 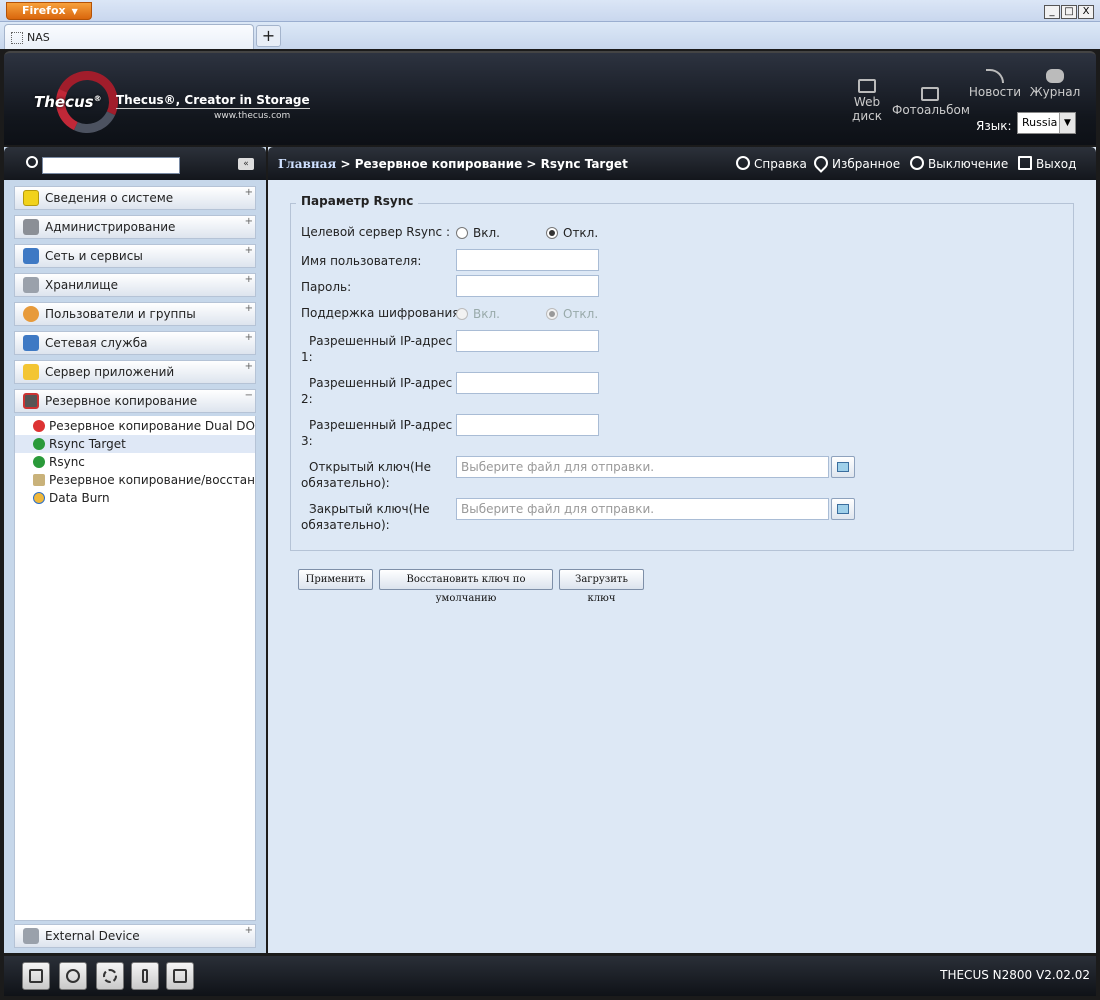 What do you see at coordinates (1055, 84) in the screenshot?
I see `log-link: Журнал` at bounding box center [1055, 84].